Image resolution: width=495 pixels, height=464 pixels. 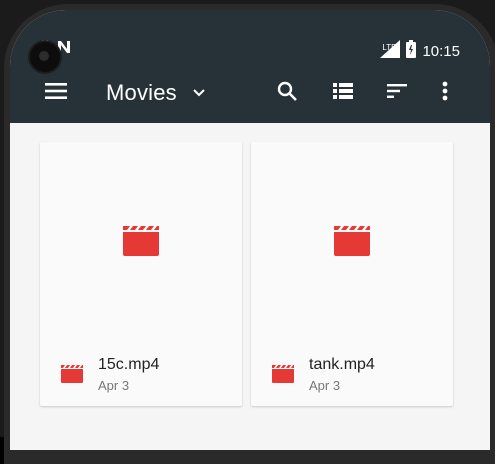 What do you see at coordinates (56, 93) in the screenshot?
I see `menu-icon` at bounding box center [56, 93].